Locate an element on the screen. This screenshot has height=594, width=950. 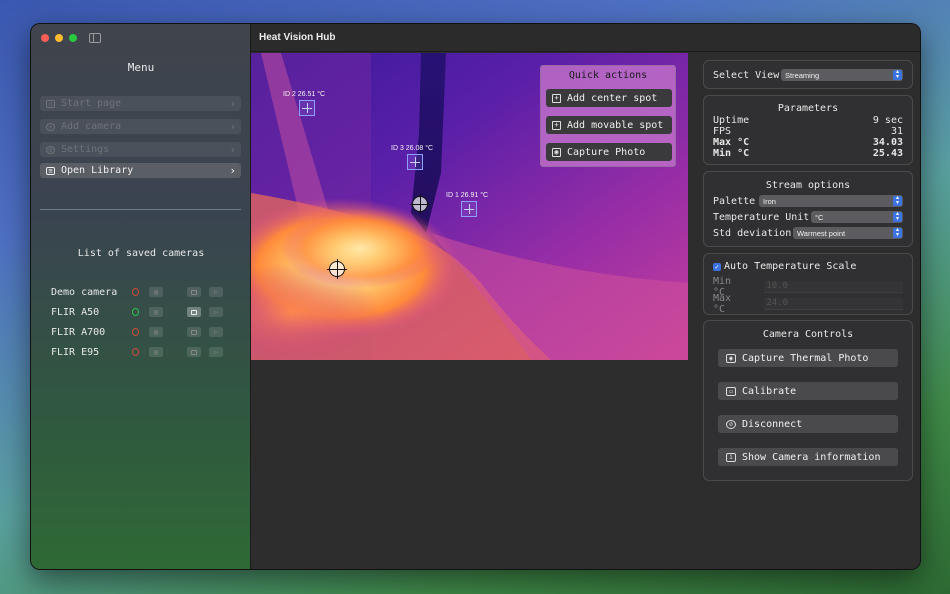
show-camera-information-button: i Show Camera information is located at coordinates (808, 457).